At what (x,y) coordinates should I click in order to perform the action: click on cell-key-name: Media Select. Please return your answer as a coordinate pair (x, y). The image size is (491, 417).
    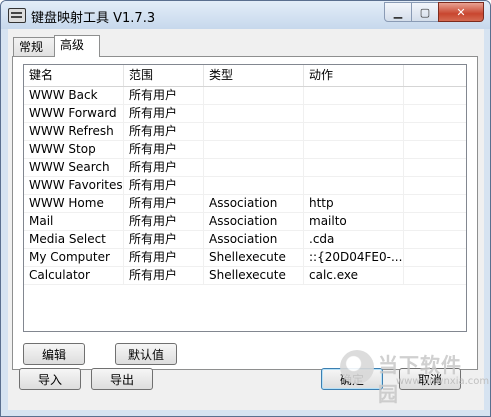
    Looking at the image, I should click on (74, 239).